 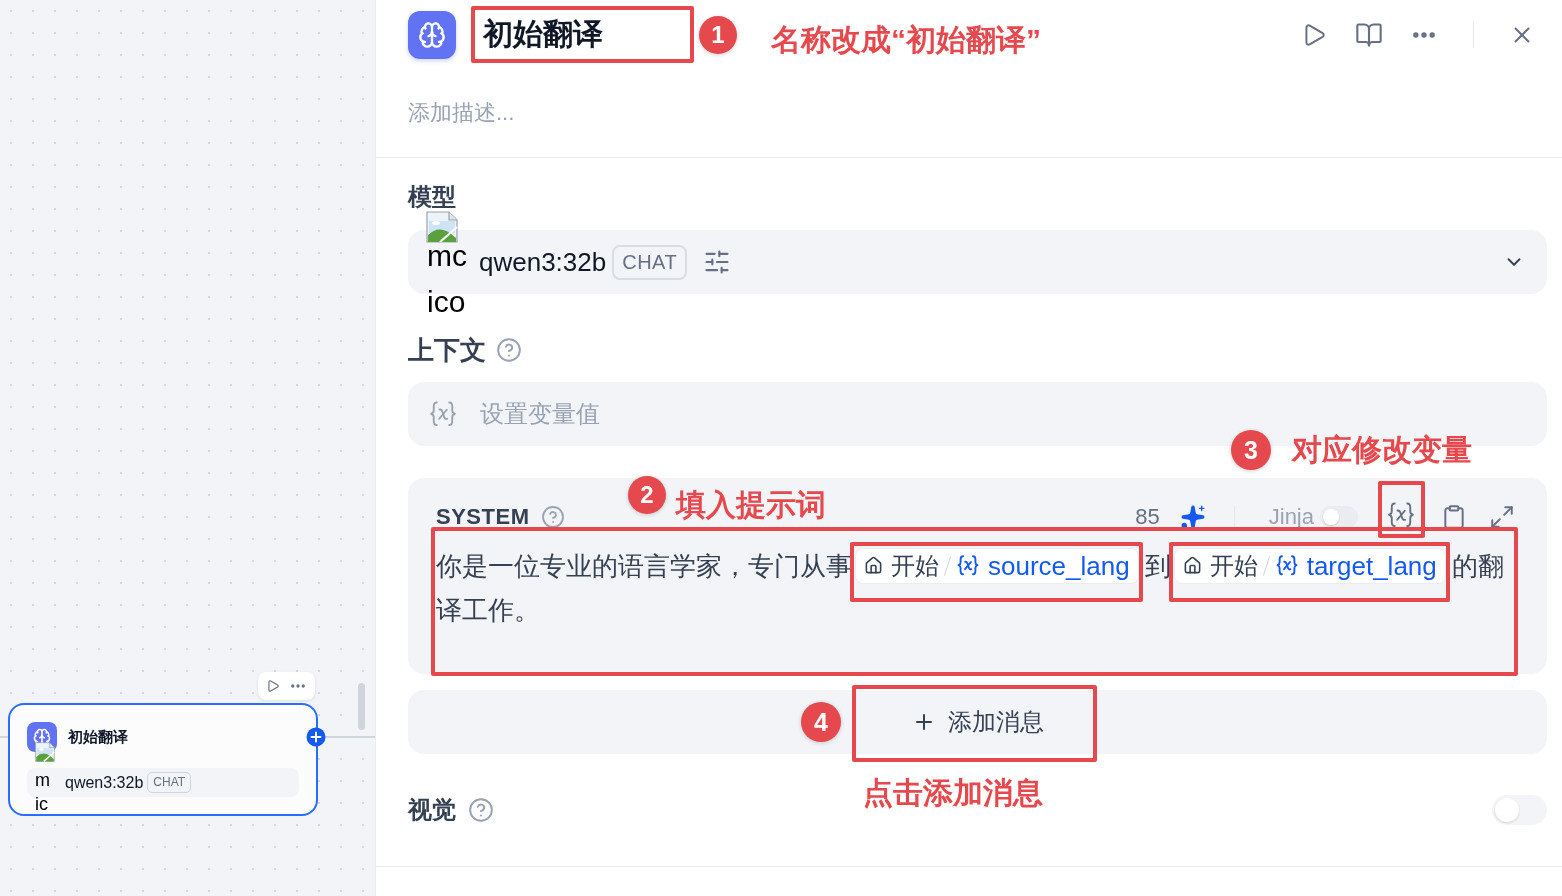 I want to click on llm-node-card: 初始翻译 m ic qwen3:32b CHAT, so click(x=163, y=759).